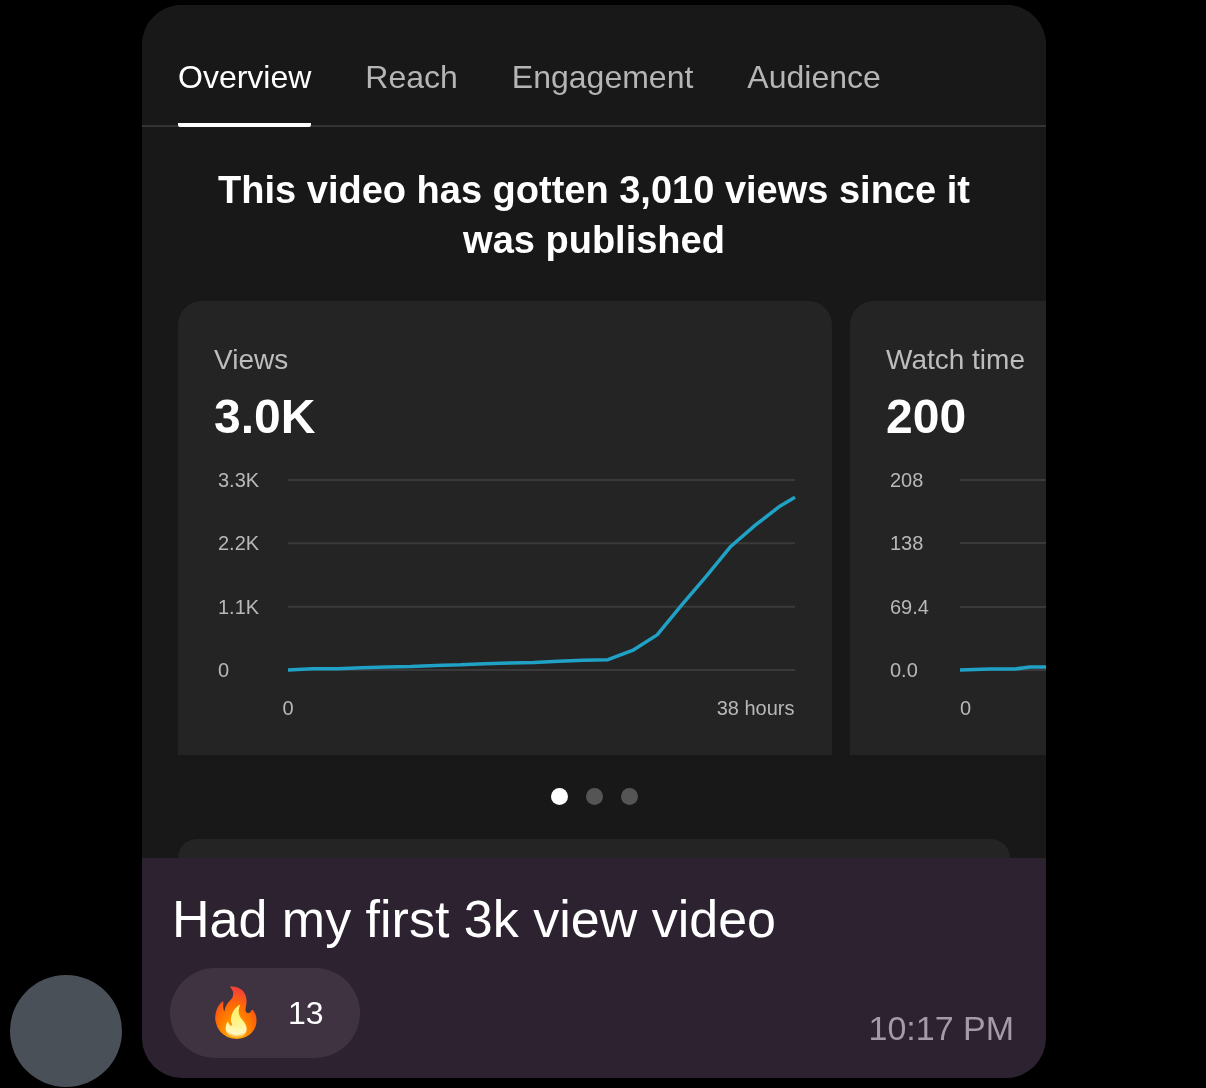 The width and height of the screenshot is (1206, 1088). Describe the element at coordinates (236, 1013) in the screenshot. I see `fire-emoji: 🔥` at that location.